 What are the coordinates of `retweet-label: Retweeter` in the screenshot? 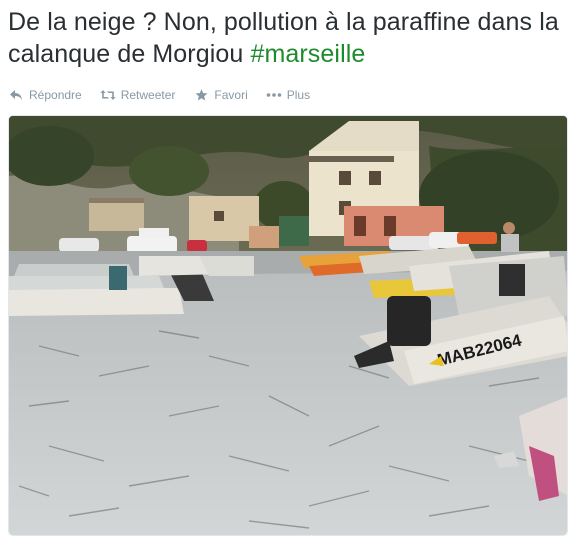 It's located at (148, 95).